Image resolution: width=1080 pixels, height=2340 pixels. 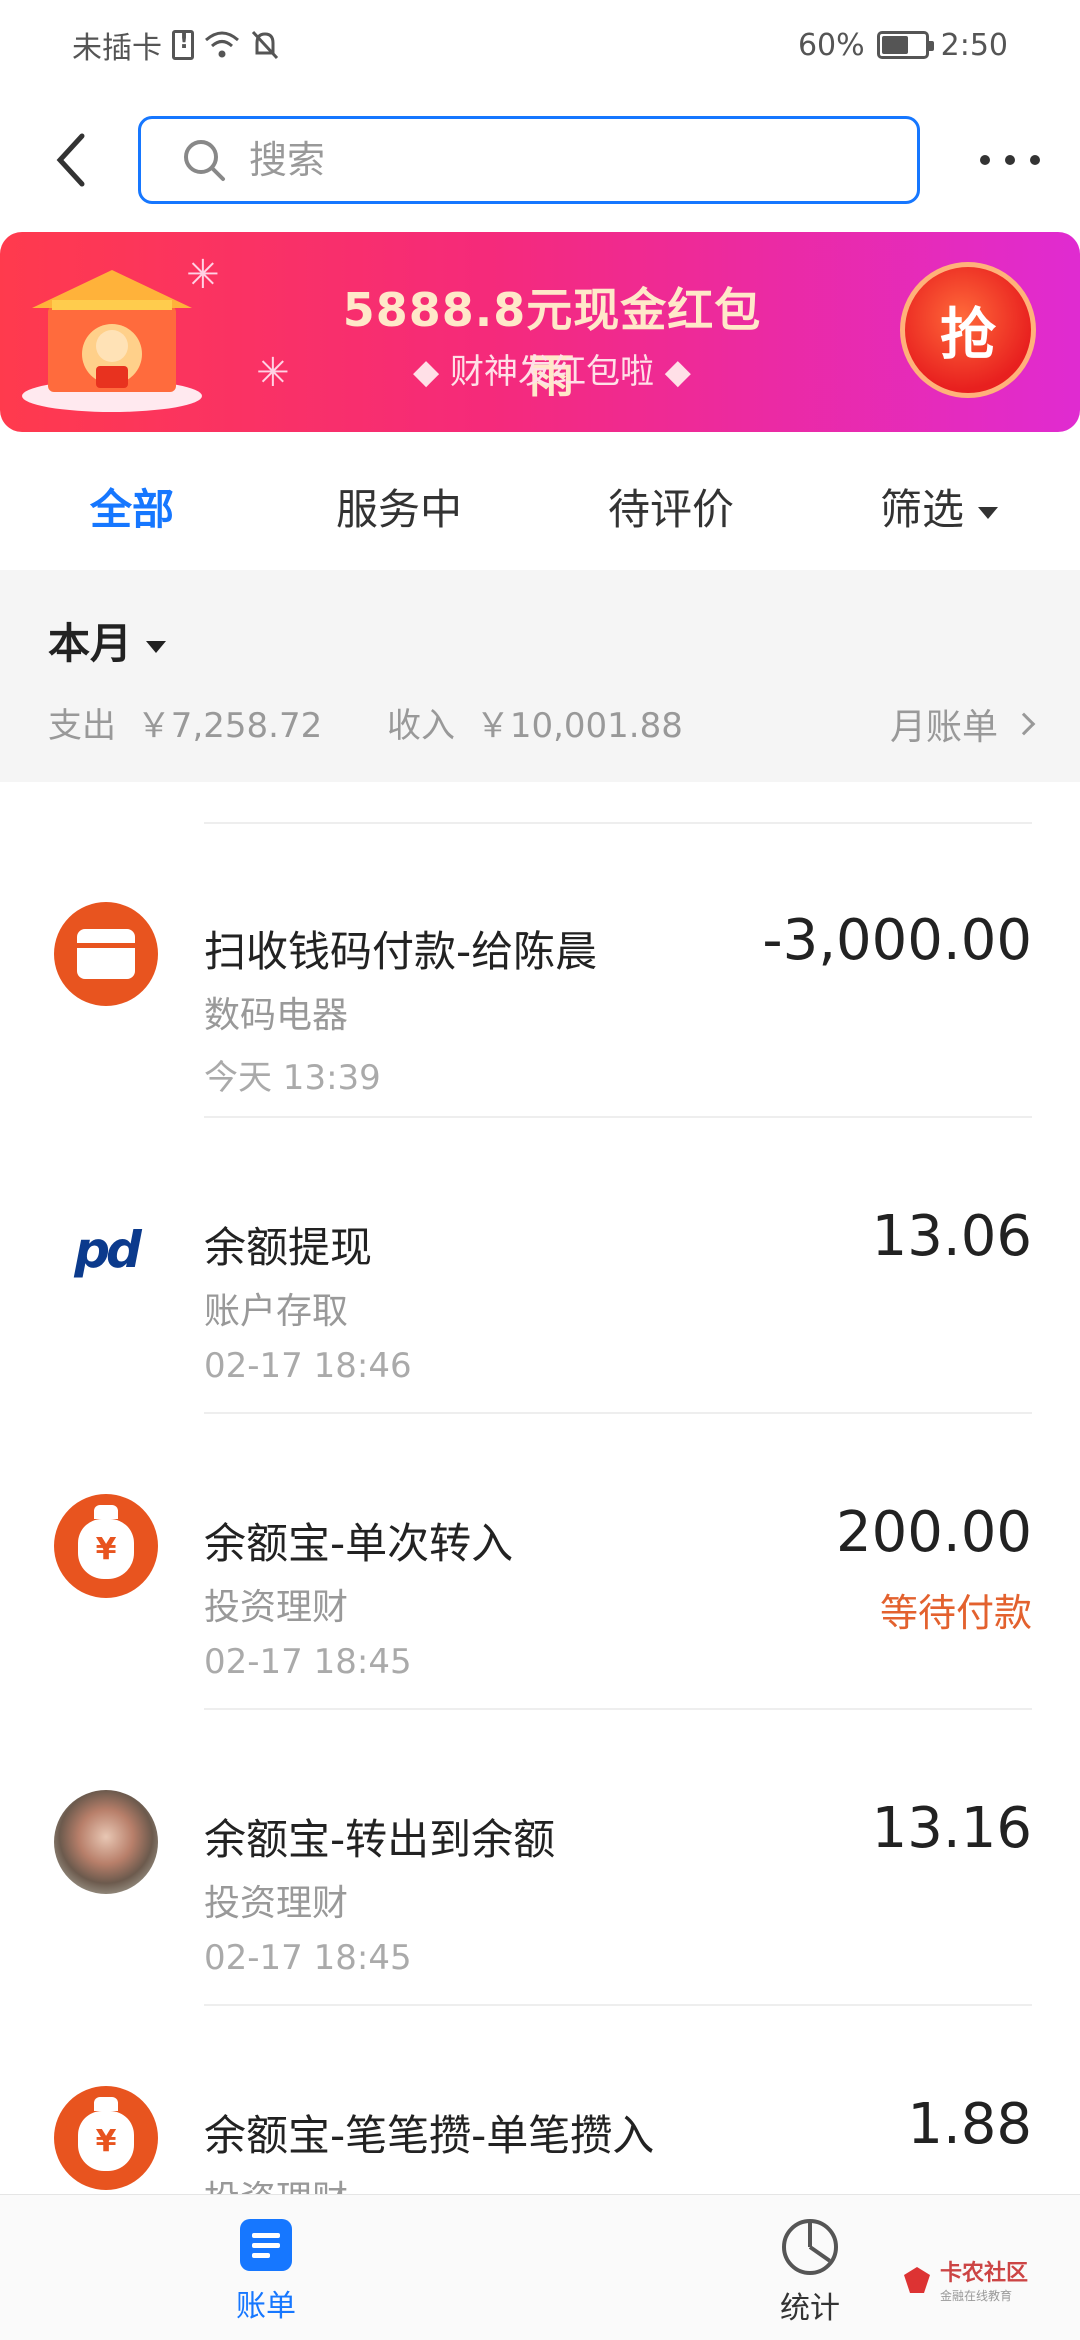 What do you see at coordinates (106, 954) in the screenshot?
I see `store-icon` at bounding box center [106, 954].